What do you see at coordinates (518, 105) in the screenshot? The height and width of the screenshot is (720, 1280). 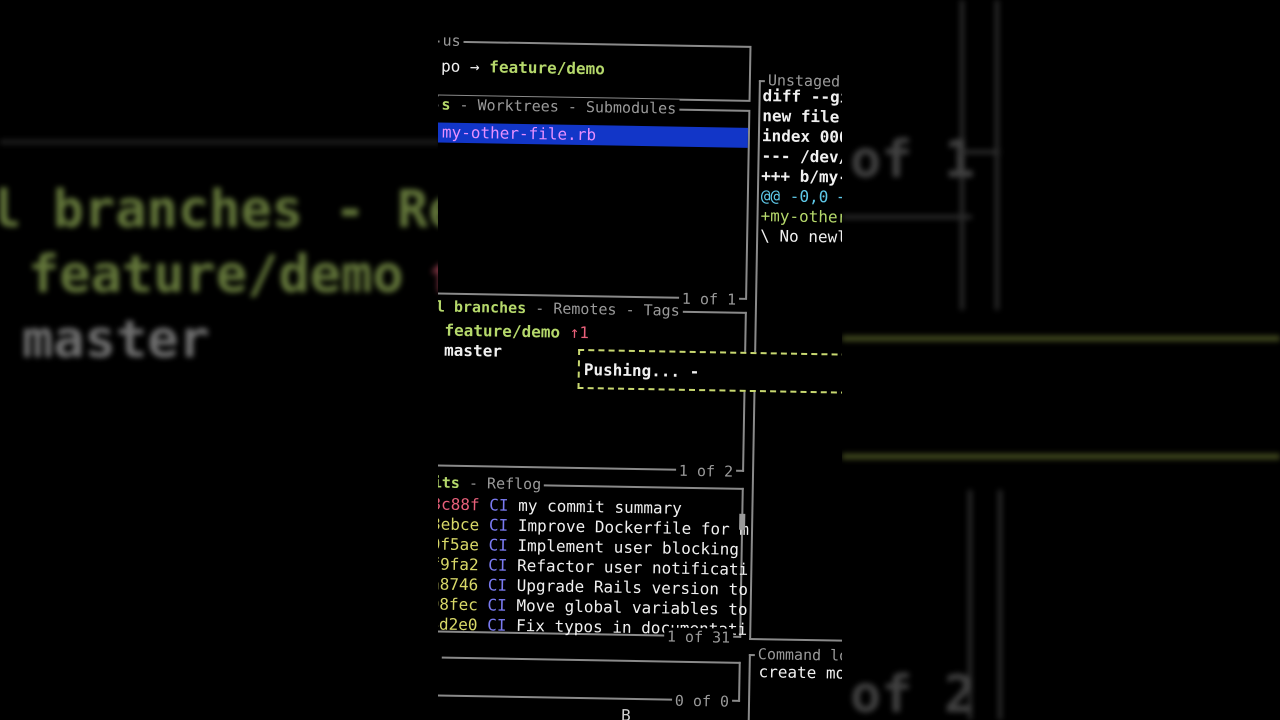 I see `tab-worktrees: Worktrees` at bounding box center [518, 105].